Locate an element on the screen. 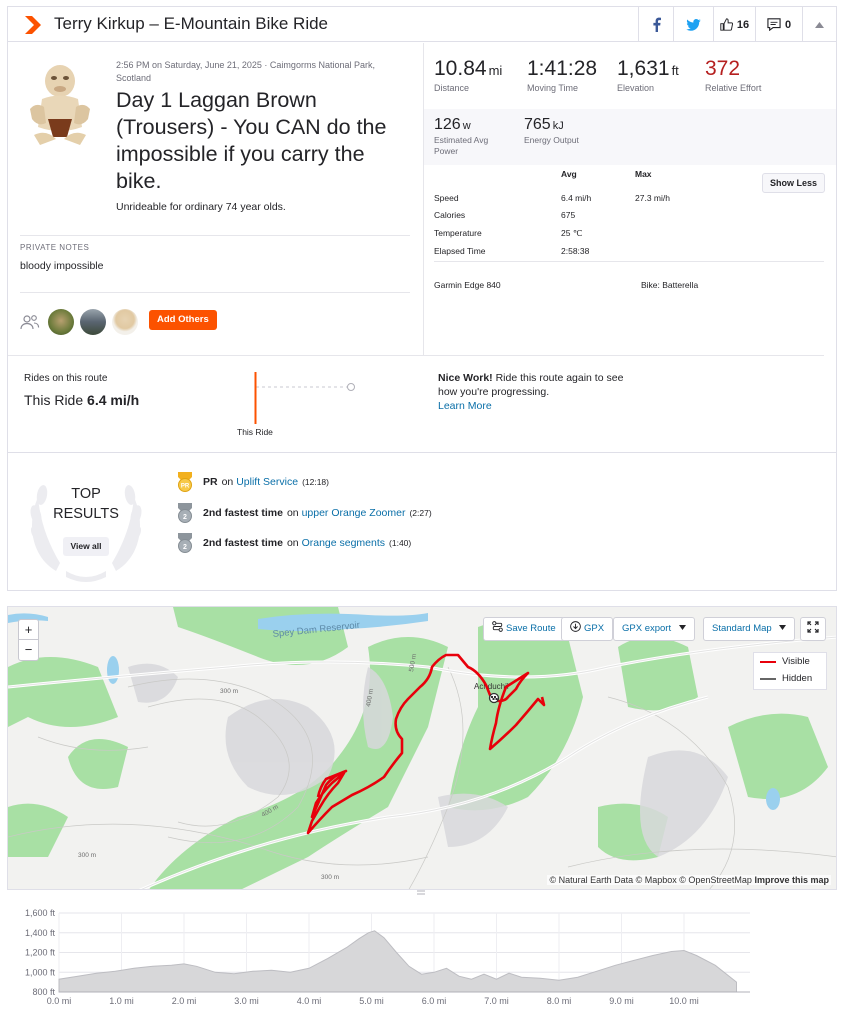  thumbs-up-icon is located at coordinates (726, 24).